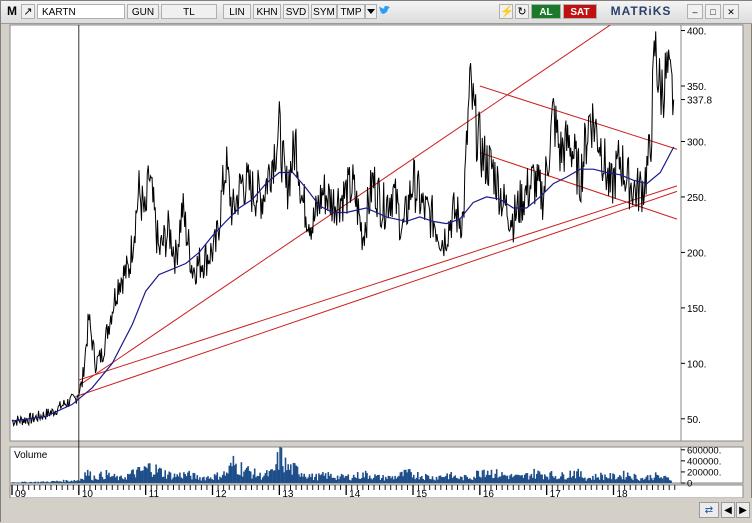 This screenshot has height=523, width=752. I want to click on lightning-icon: ⚡, so click(506, 11).